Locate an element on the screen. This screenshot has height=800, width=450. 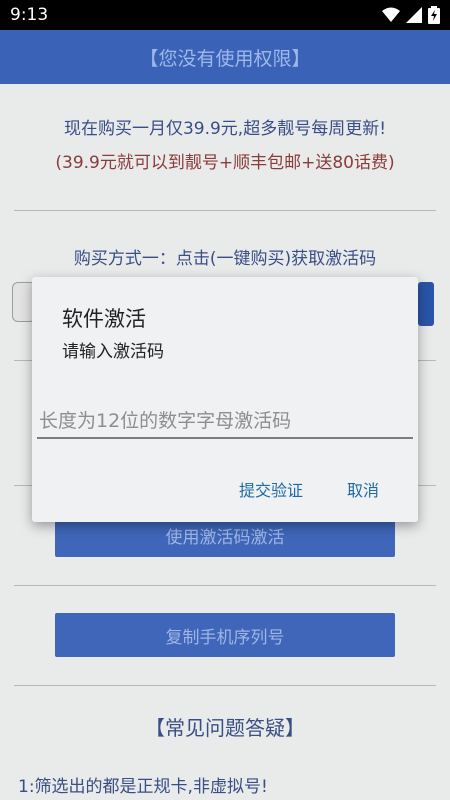
header-bar: 【您没有使用权限】 is located at coordinates (225, 57).